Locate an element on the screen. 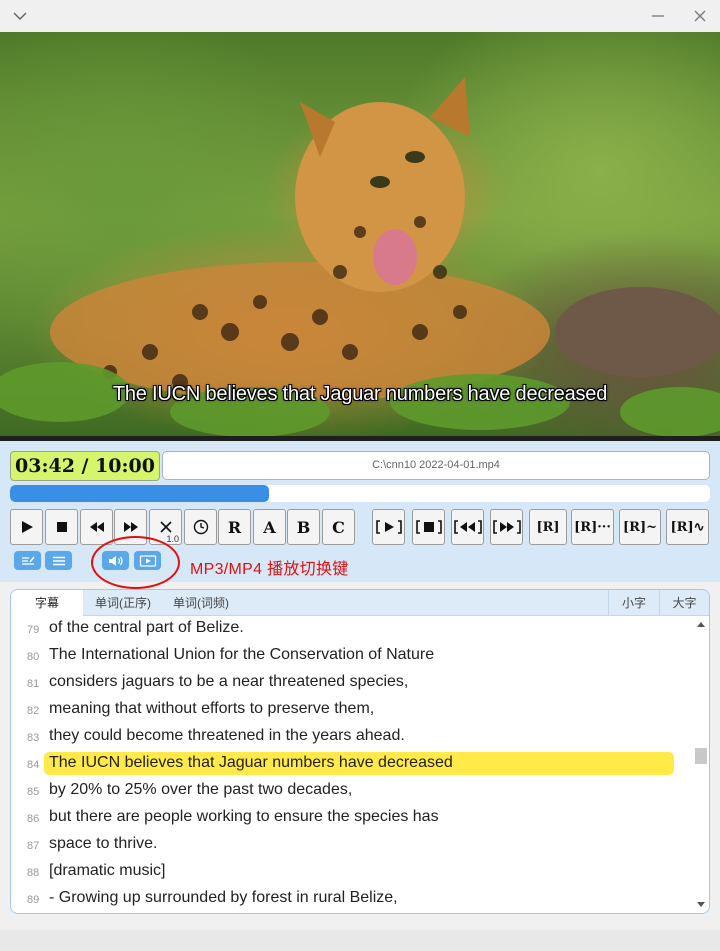 The height and width of the screenshot is (951, 720). close-x-icon is located at coordinates (165, 527).